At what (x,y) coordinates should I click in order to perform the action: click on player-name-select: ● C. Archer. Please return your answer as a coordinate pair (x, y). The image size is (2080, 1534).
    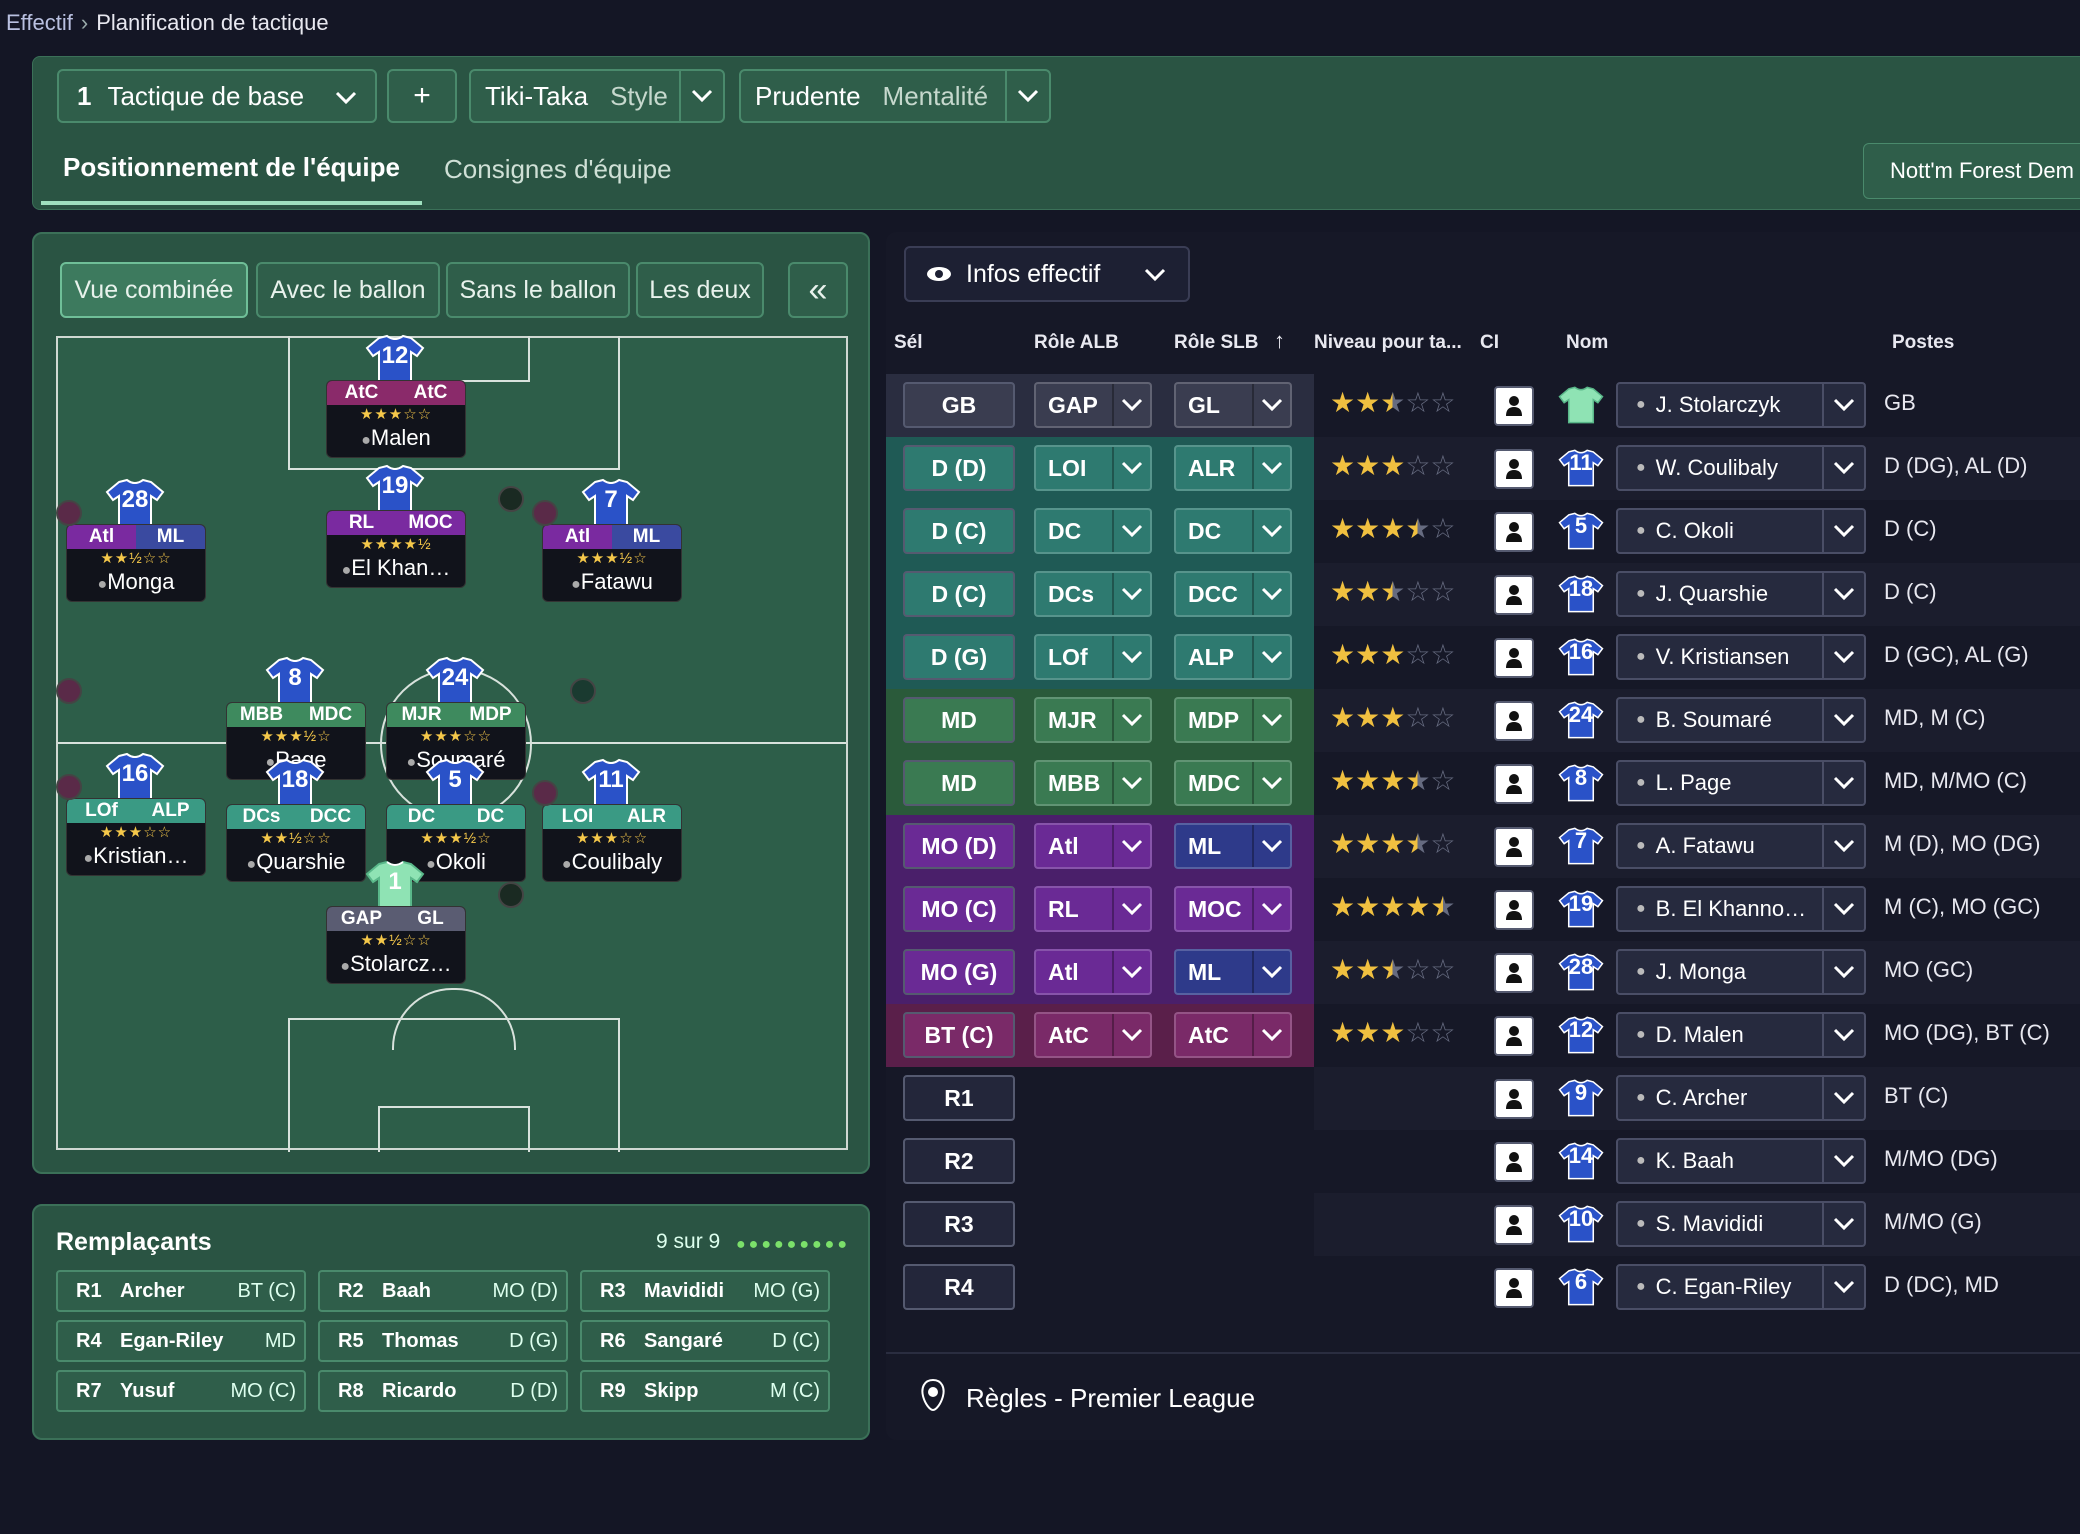
    Looking at the image, I should click on (1741, 1098).